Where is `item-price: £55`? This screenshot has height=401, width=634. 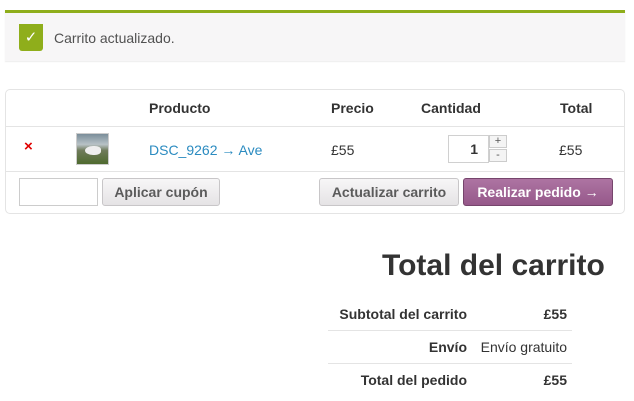 item-price: £55 is located at coordinates (343, 150).